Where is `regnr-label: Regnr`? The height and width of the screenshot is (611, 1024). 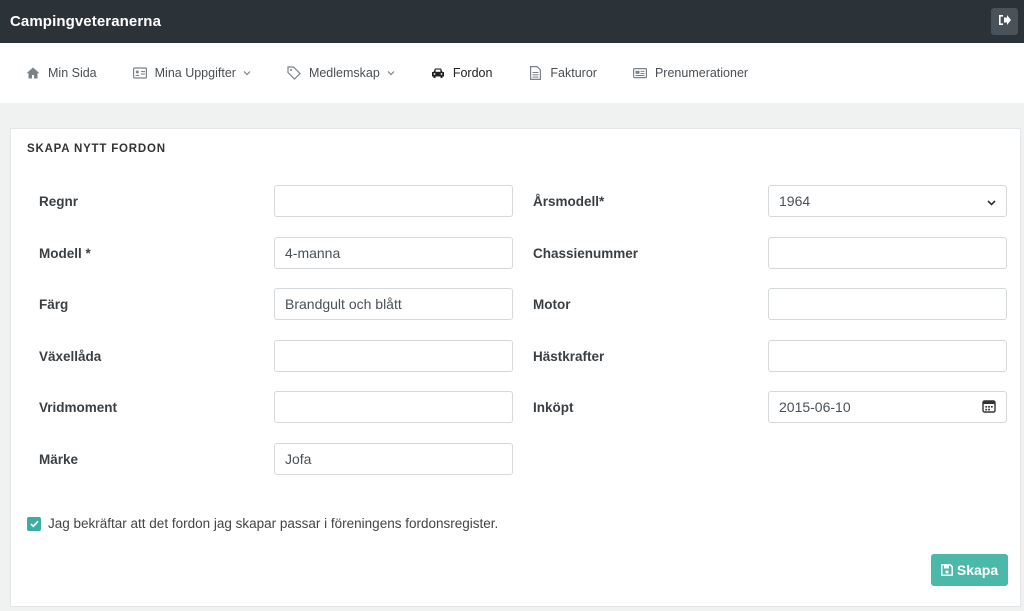 regnr-label: Regnr is located at coordinates (59, 201).